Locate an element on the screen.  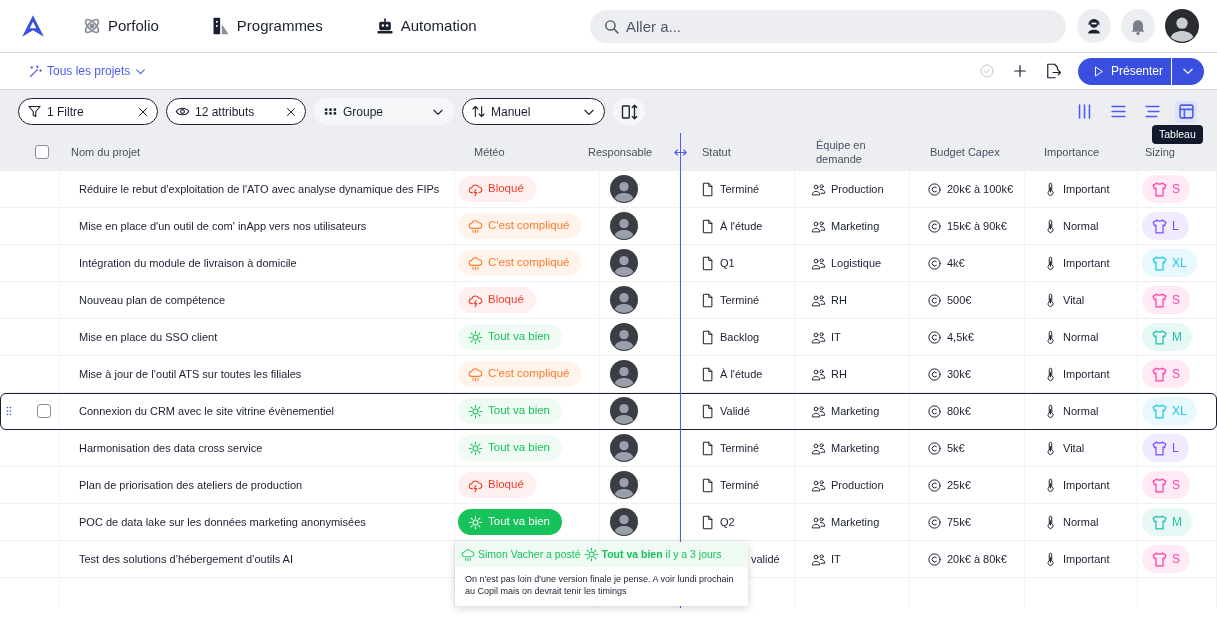
scope-dropdown: Tous les projets is located at coordinates (88, 71).